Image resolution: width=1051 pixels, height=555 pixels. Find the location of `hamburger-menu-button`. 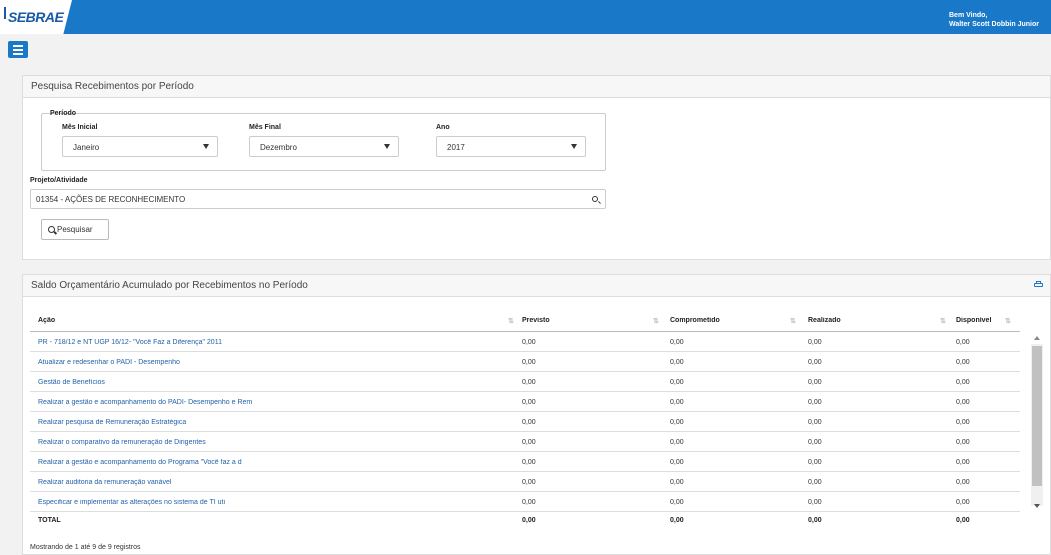

hamburger-menu-button is located at coordinates (18, 49).